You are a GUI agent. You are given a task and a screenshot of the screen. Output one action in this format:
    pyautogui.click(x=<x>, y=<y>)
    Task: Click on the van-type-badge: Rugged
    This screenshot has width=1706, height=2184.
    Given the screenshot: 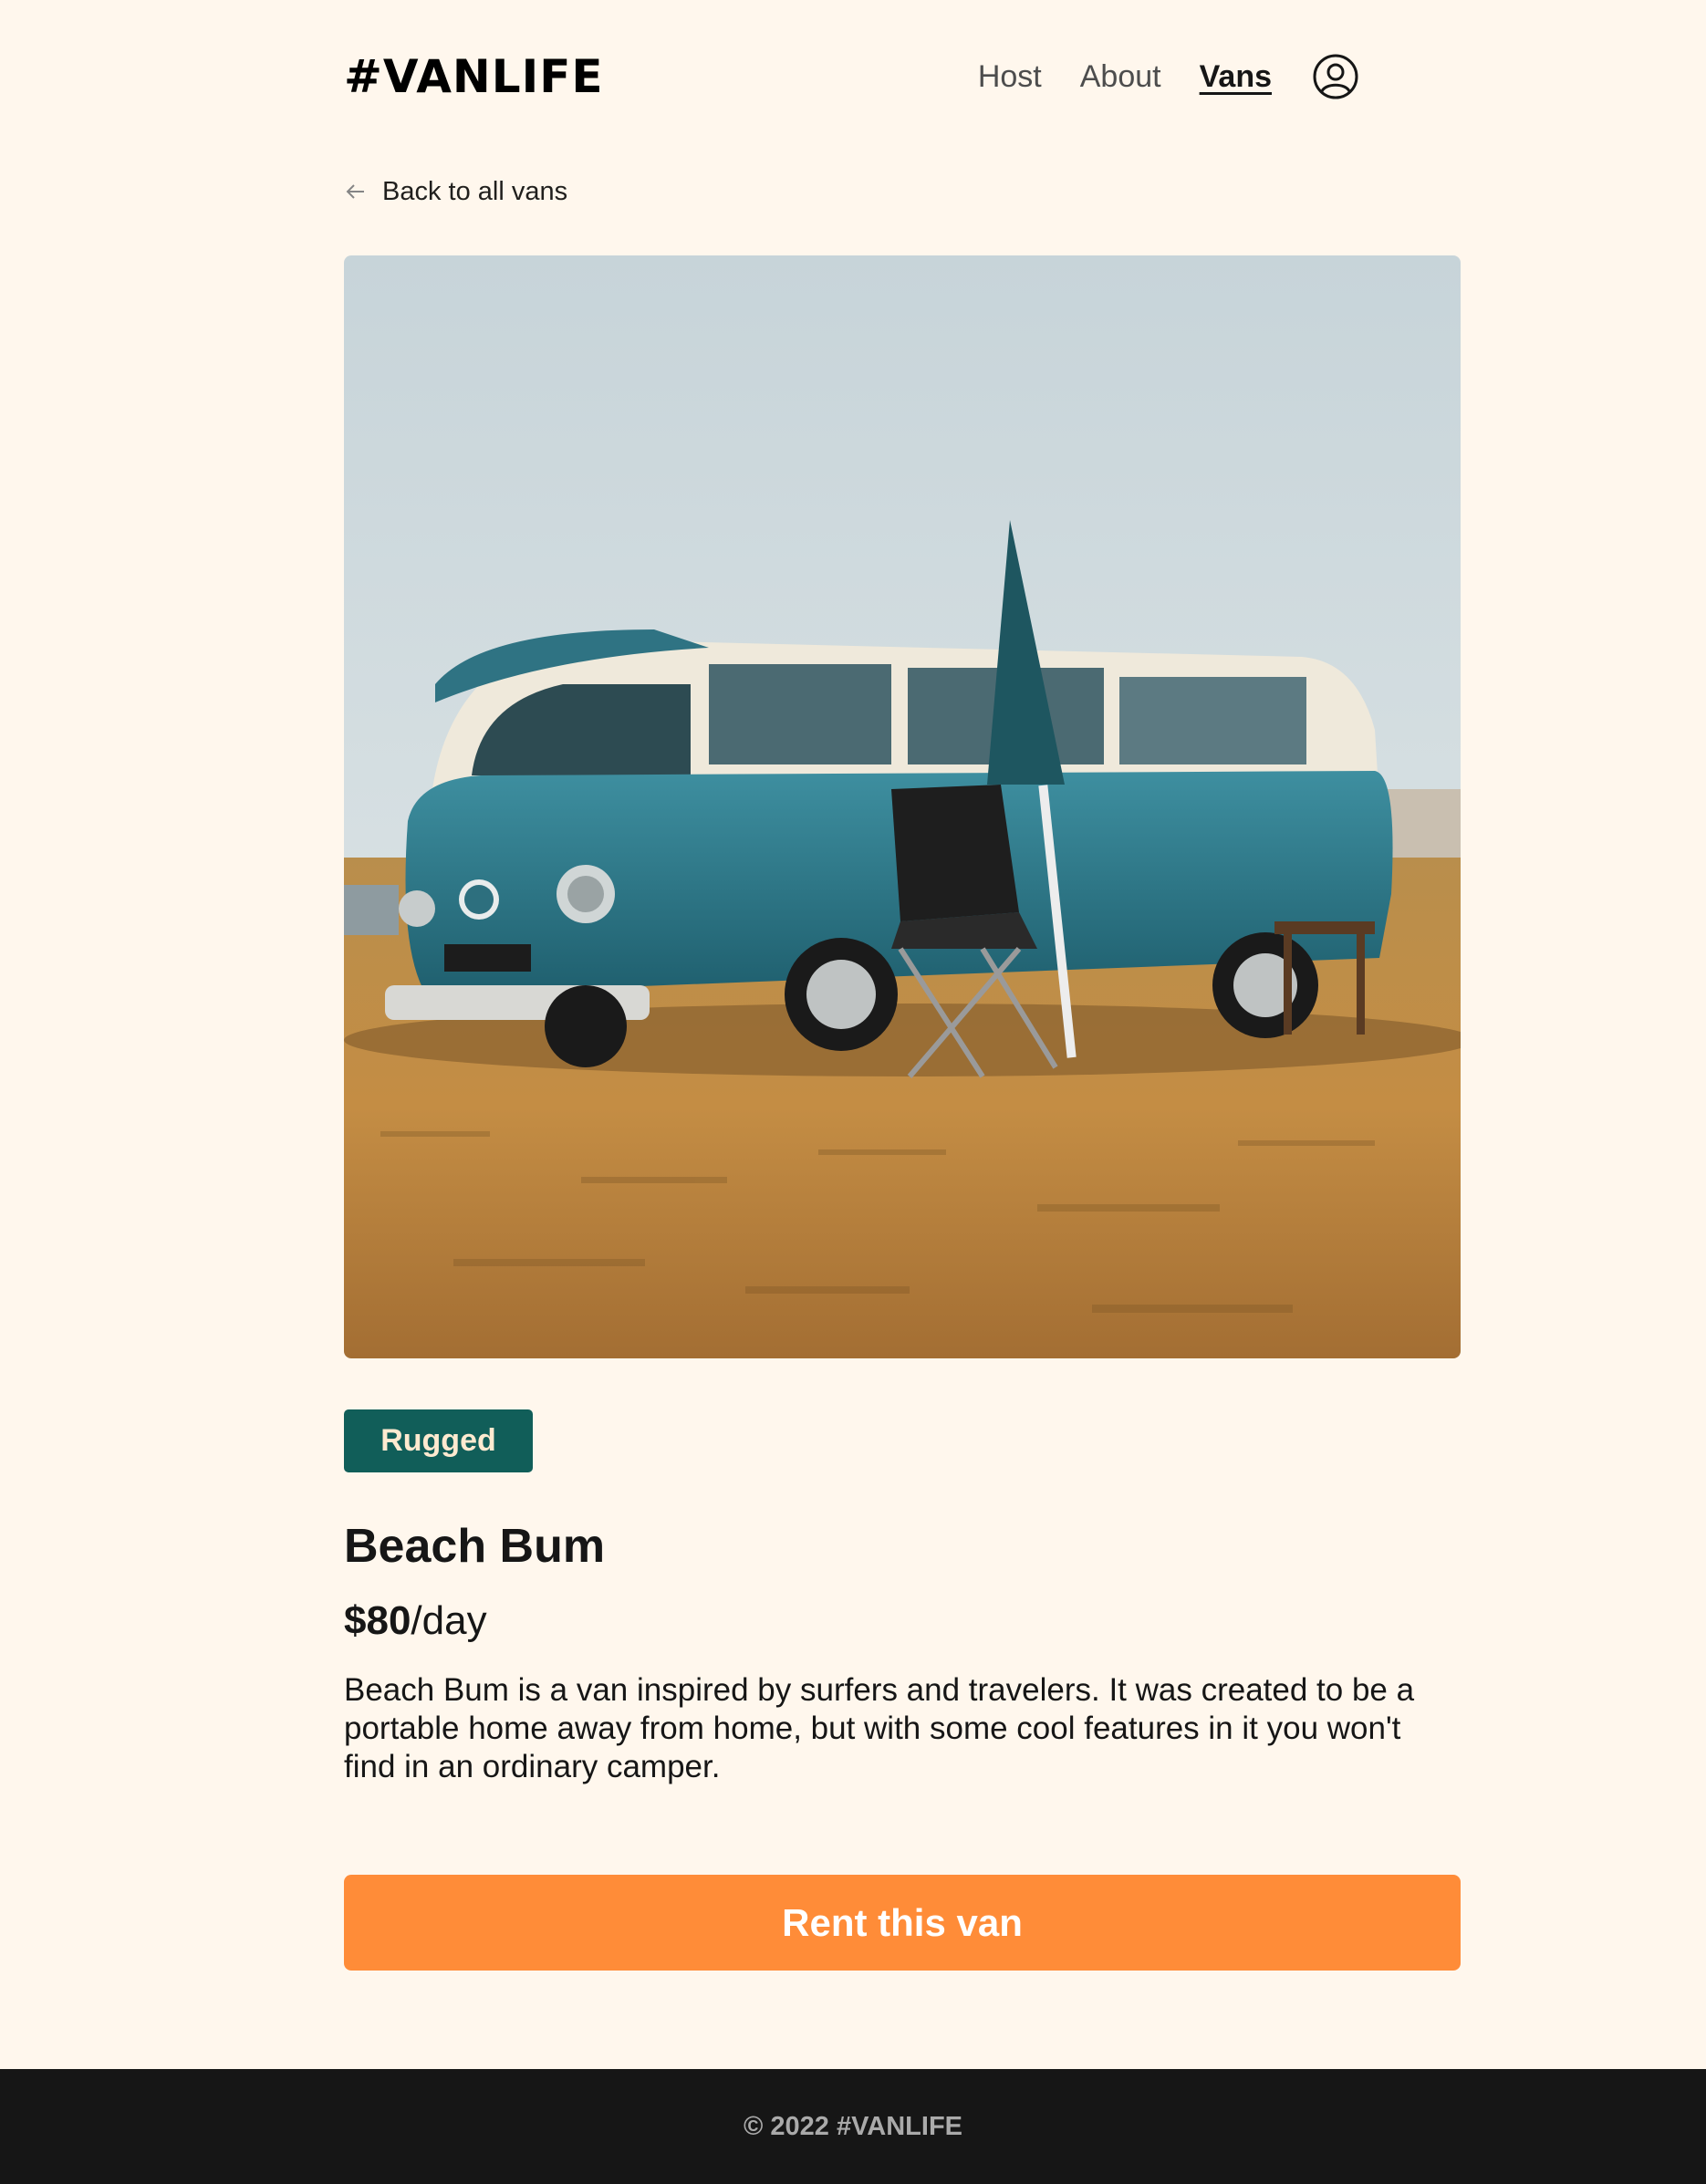 What is the action you would take?
    pyautogui.click(x=438, y=1440)
    